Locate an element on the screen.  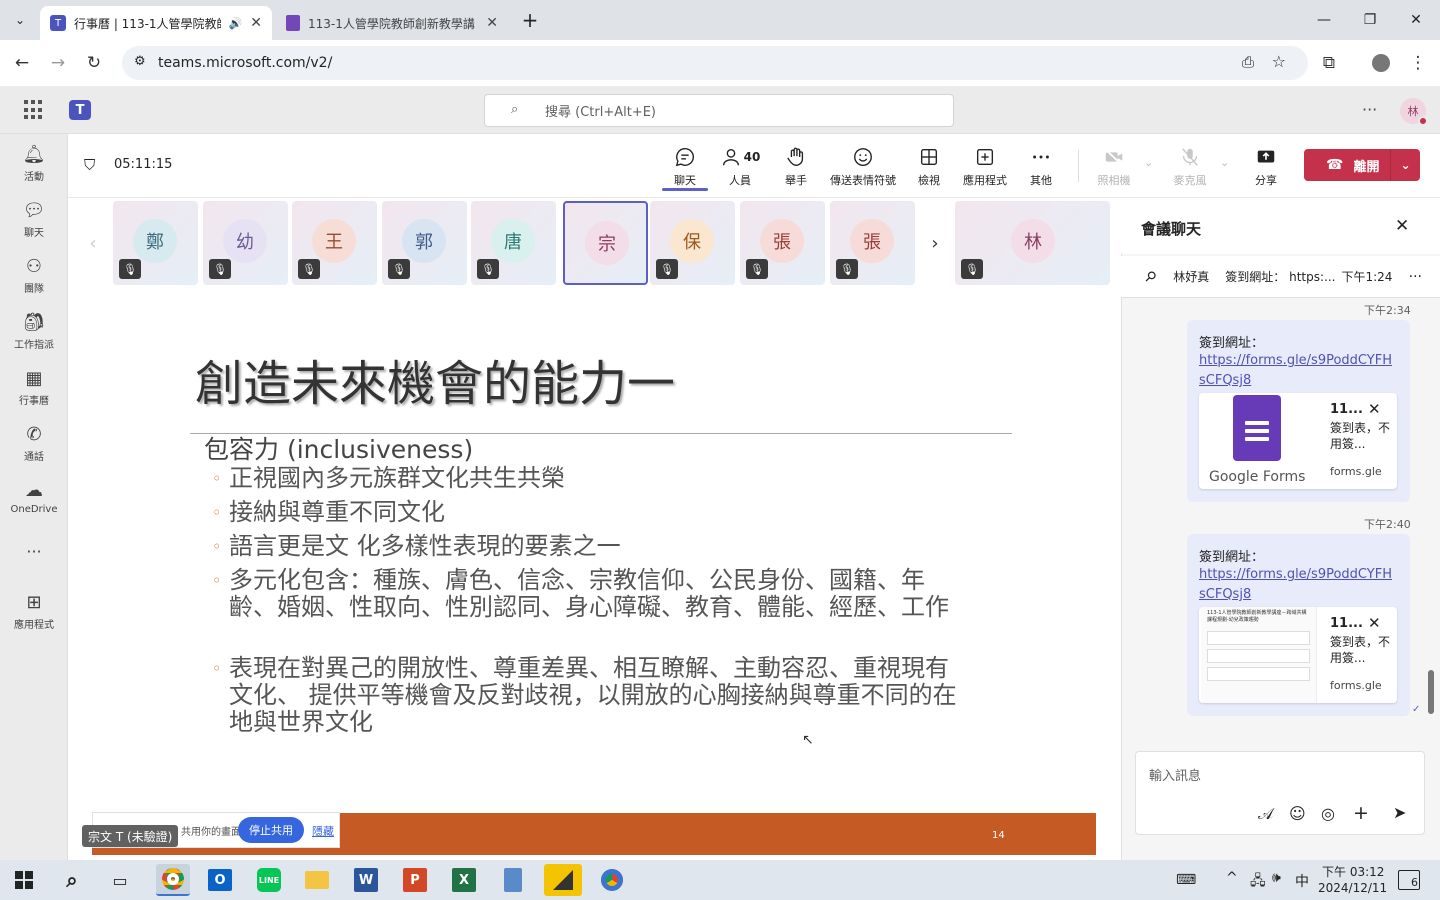
rail-more-button: ··· is located at coordinates (34, 551).